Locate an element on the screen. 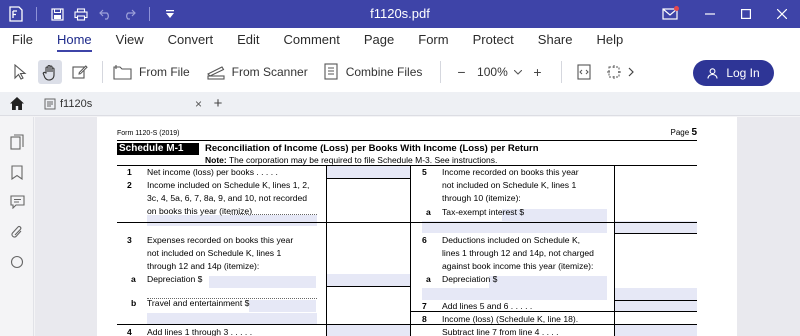  line-number: 4 is located at coordinates (129, 331).